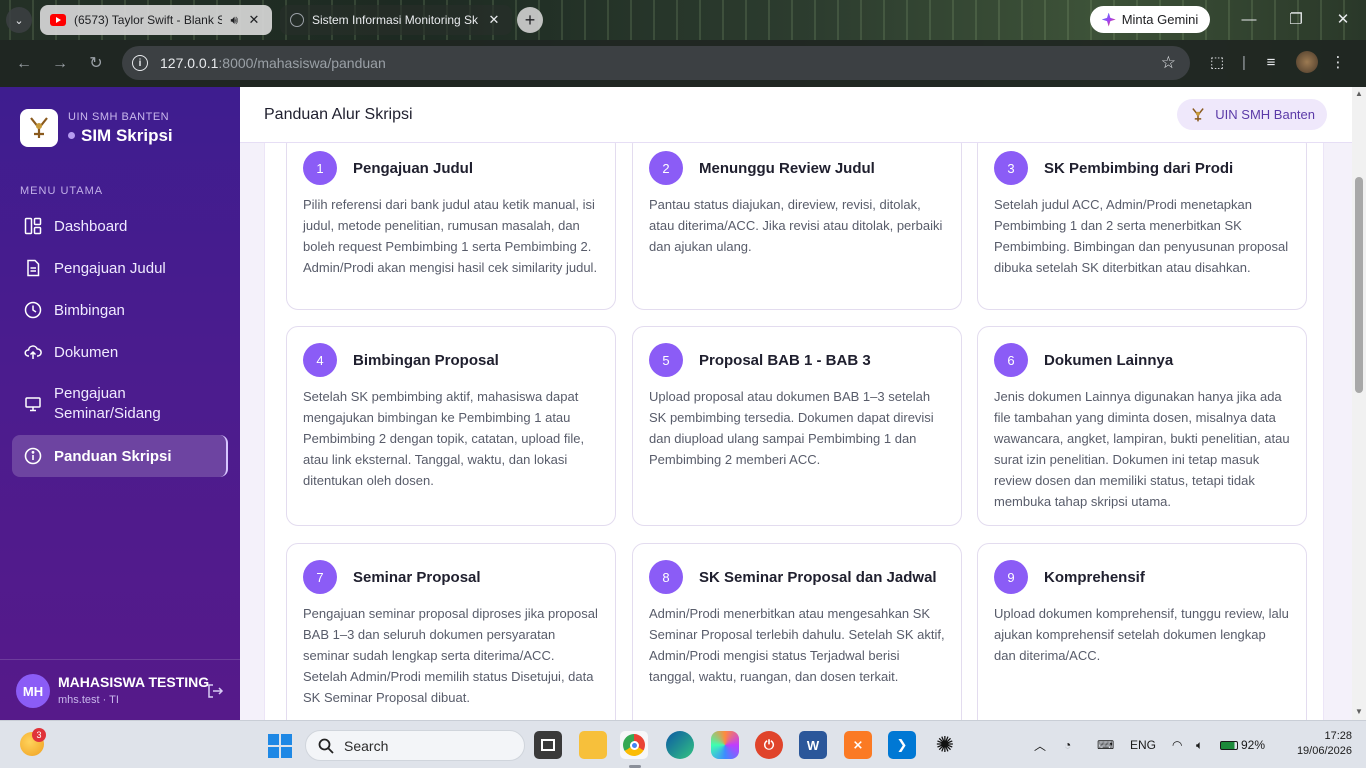 Image resolution: width=1366 pixels, height=768 pixels. I want to click on vscode-icon: ❯, so click(902, 745).